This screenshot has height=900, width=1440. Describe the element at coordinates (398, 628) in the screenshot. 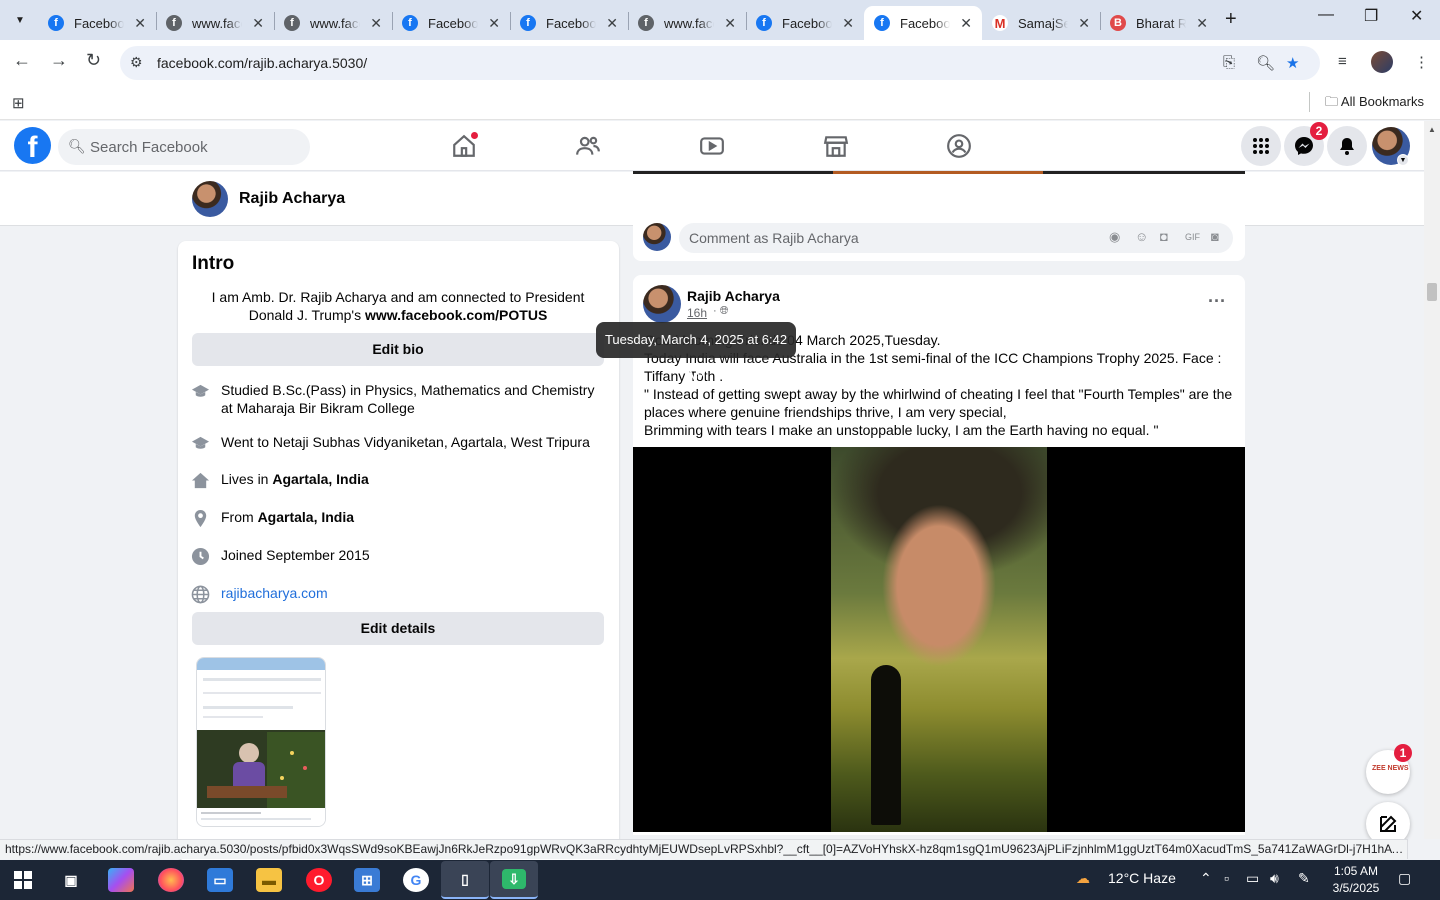

I see `edit-details-button: Edit details` at that location.